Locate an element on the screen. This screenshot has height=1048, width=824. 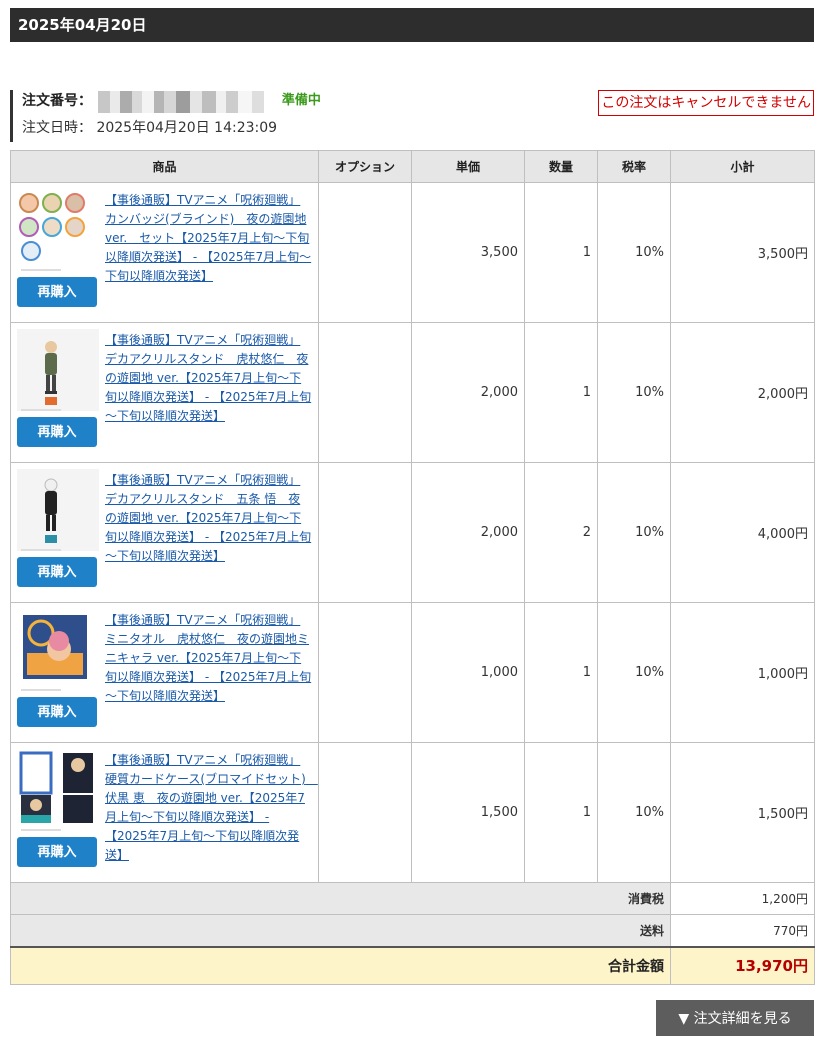
column-header-tax-rate: 税率 is located at coordinates (634, 166).